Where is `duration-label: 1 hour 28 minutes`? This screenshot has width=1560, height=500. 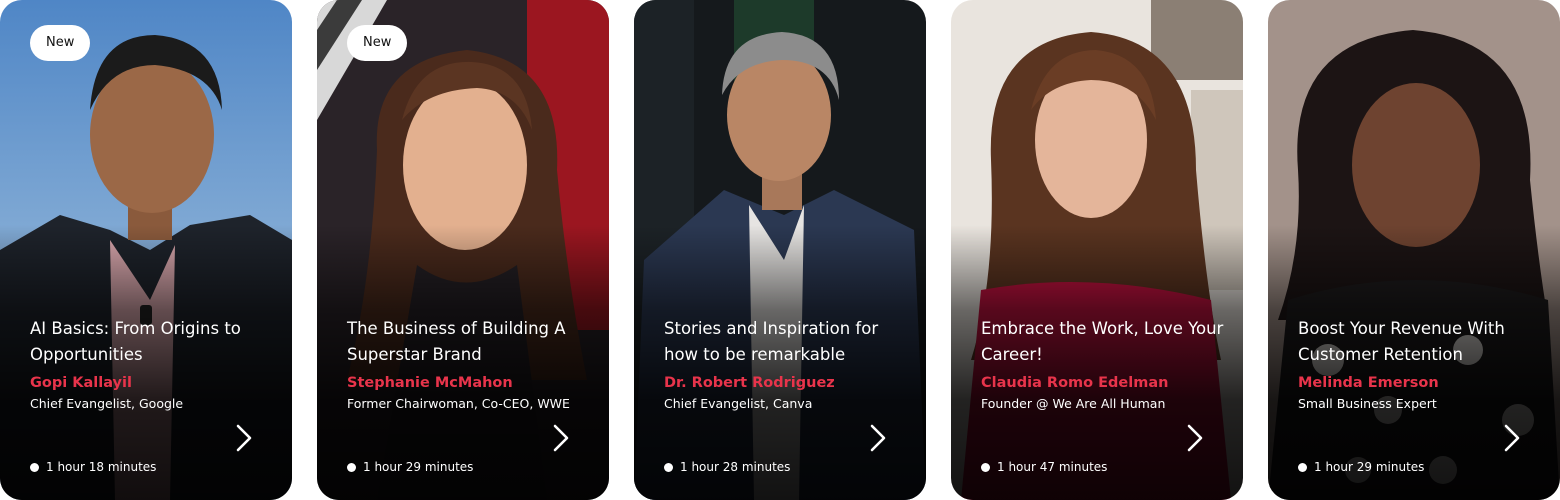 duration-label: 1 hour 28 minutes is located at coordinates (735, 467).